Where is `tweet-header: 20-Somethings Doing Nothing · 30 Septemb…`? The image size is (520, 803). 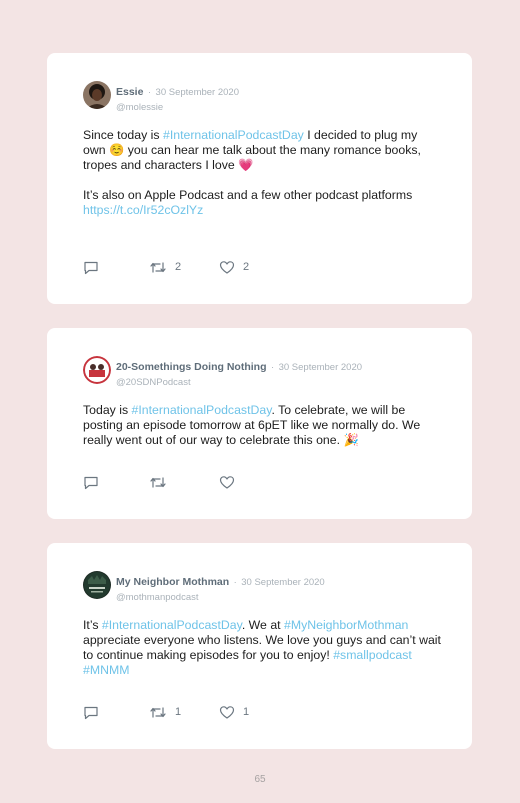
tweet-header: 20-Somethings Doing Nothing · 30 Septemb… is located at coordinates (267, 372).